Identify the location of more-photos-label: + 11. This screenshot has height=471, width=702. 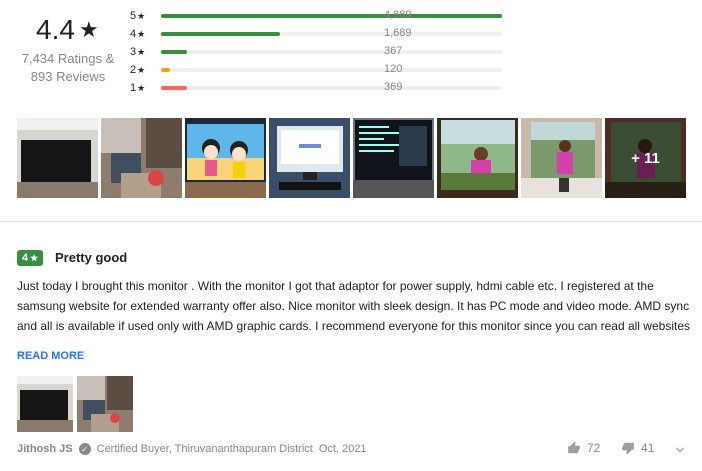
(645, 158).